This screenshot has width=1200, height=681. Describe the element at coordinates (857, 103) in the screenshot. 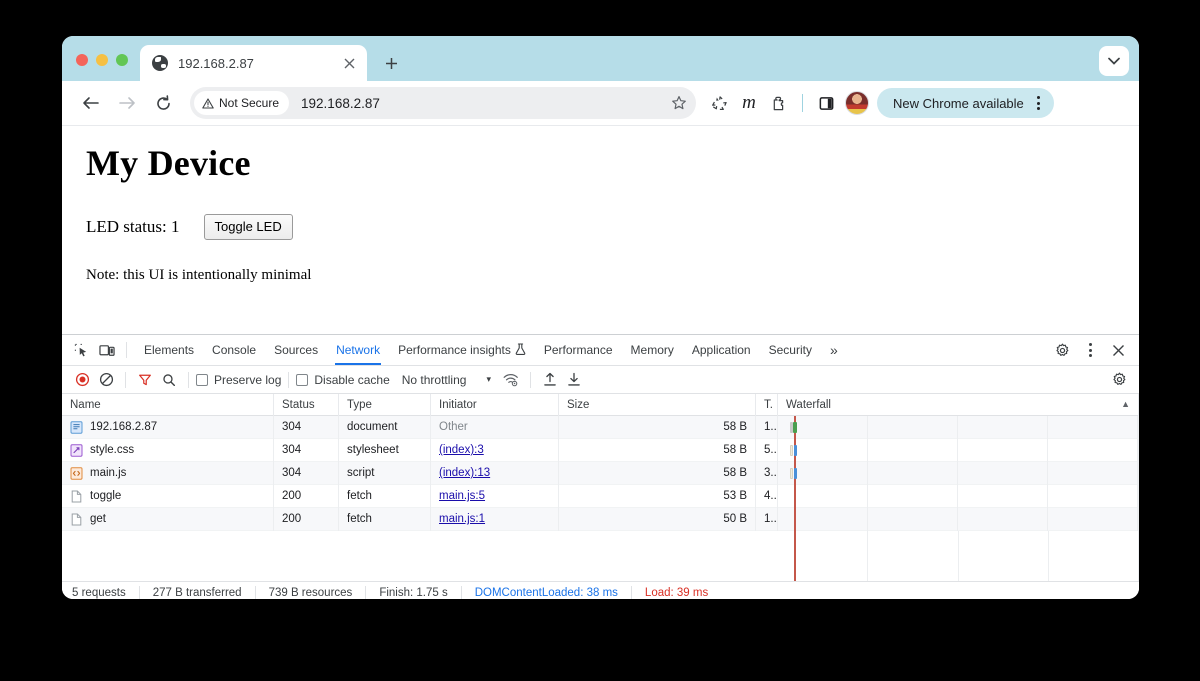

I see `avatar` at that location.